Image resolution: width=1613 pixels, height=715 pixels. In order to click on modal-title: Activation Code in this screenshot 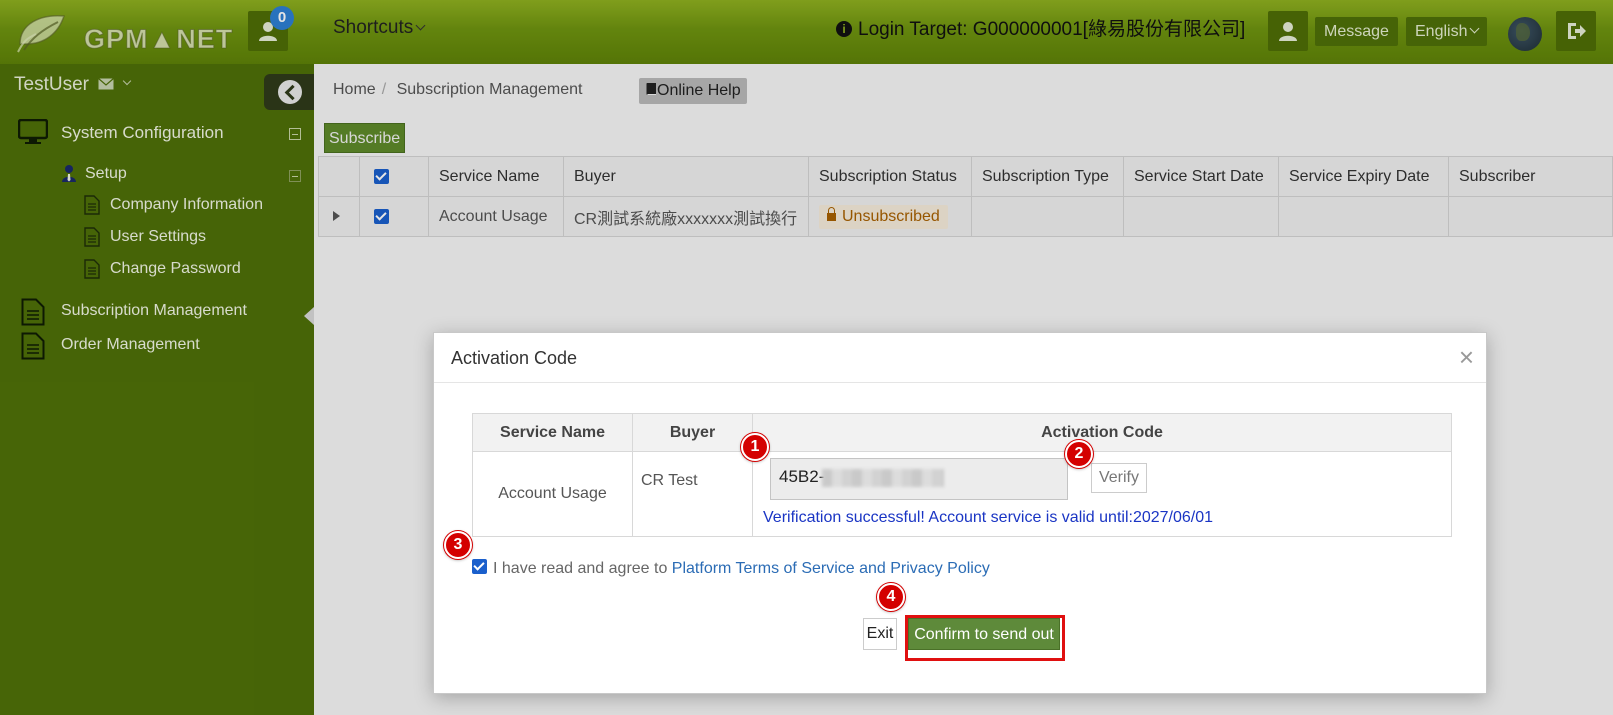, I will do `click(514, 358)`.